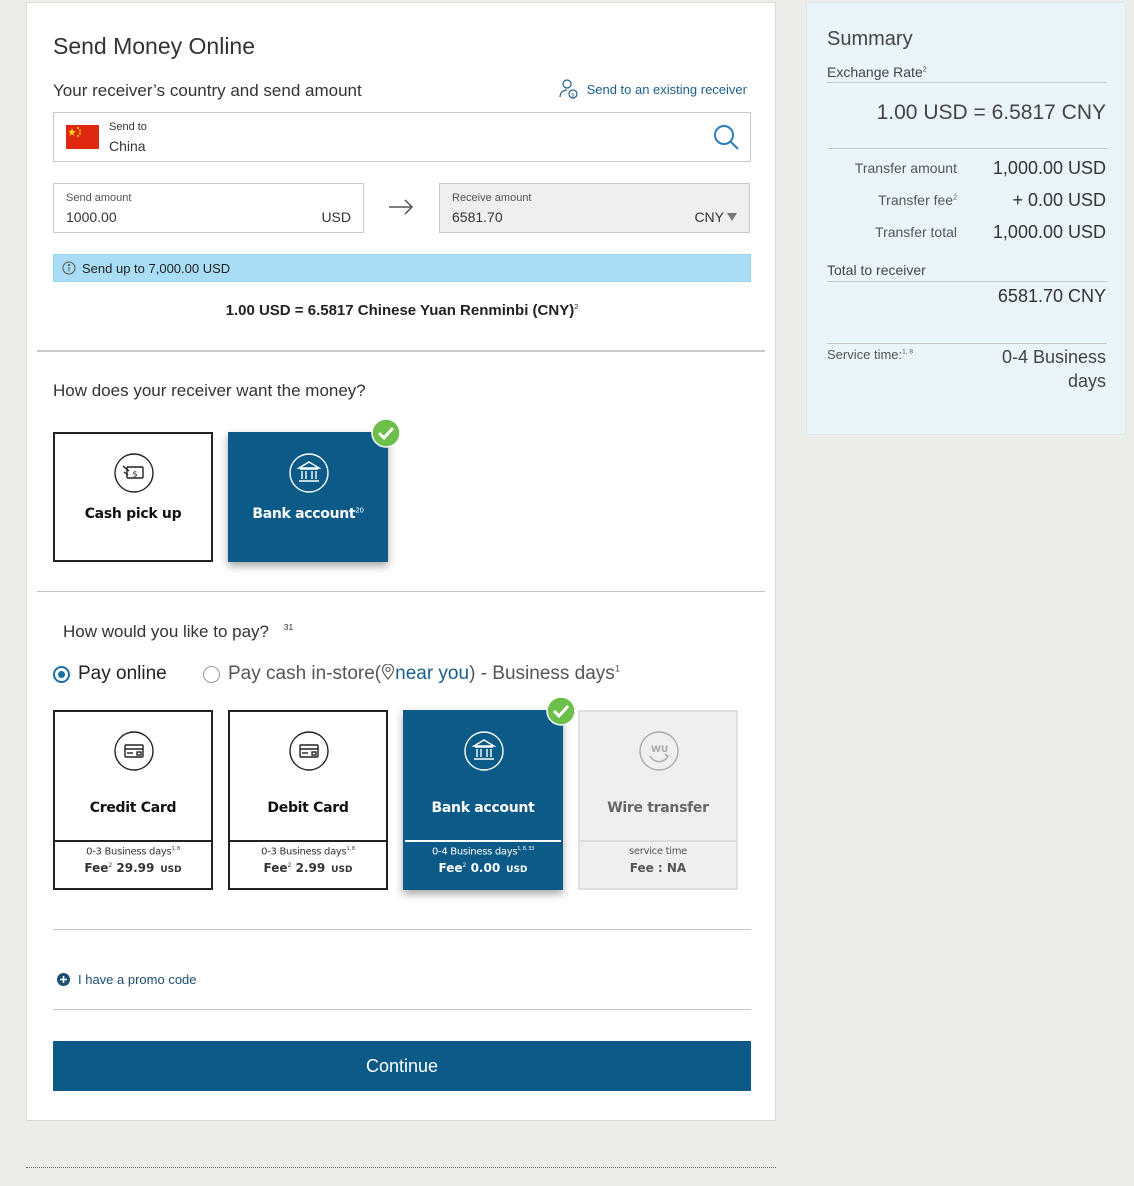 This screenshot has width=1134, height=1186. I want to click on service-time-sup: 1, 8, so click(907, 352).